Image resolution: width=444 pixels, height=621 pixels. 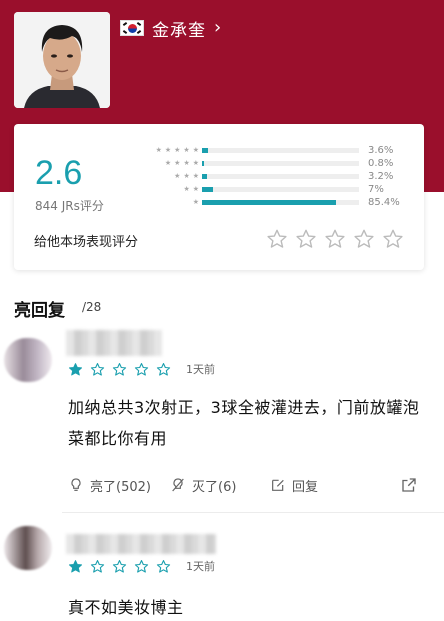 I want to click on edit-icon, so click(x=278, y=485).